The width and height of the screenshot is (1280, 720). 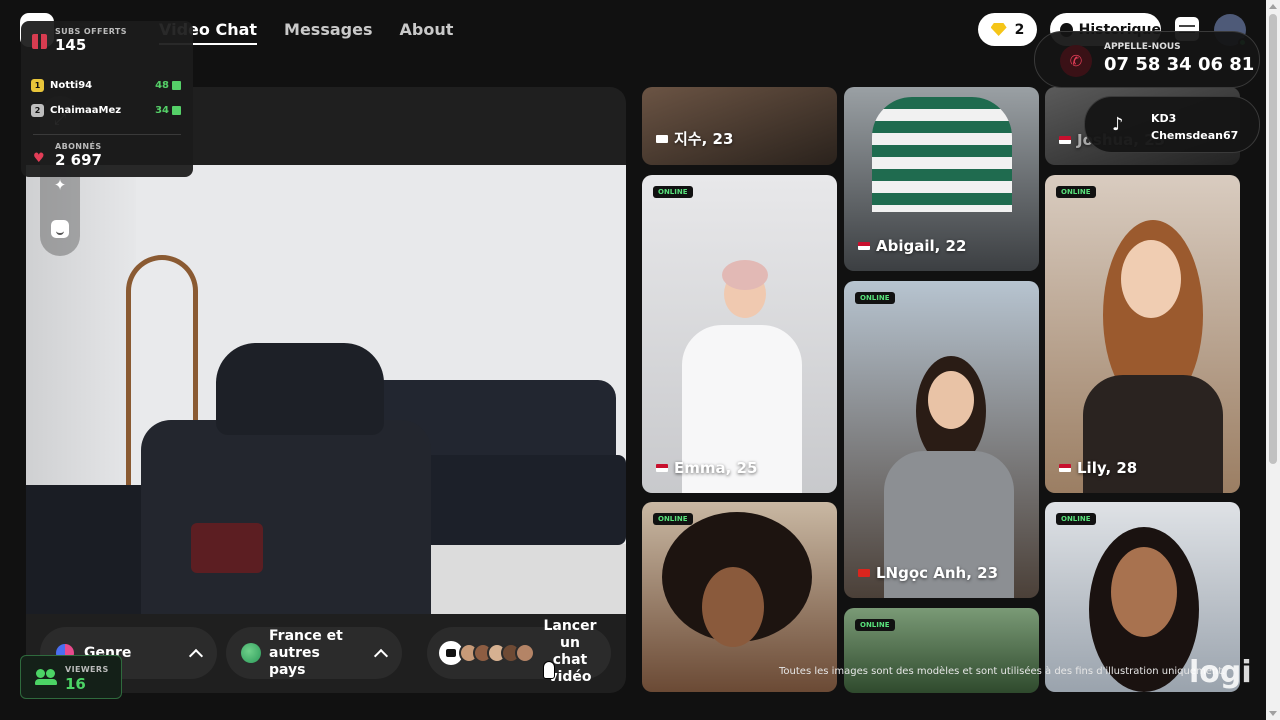 I want to click on chair-headrest, so click(x=300, y=389).